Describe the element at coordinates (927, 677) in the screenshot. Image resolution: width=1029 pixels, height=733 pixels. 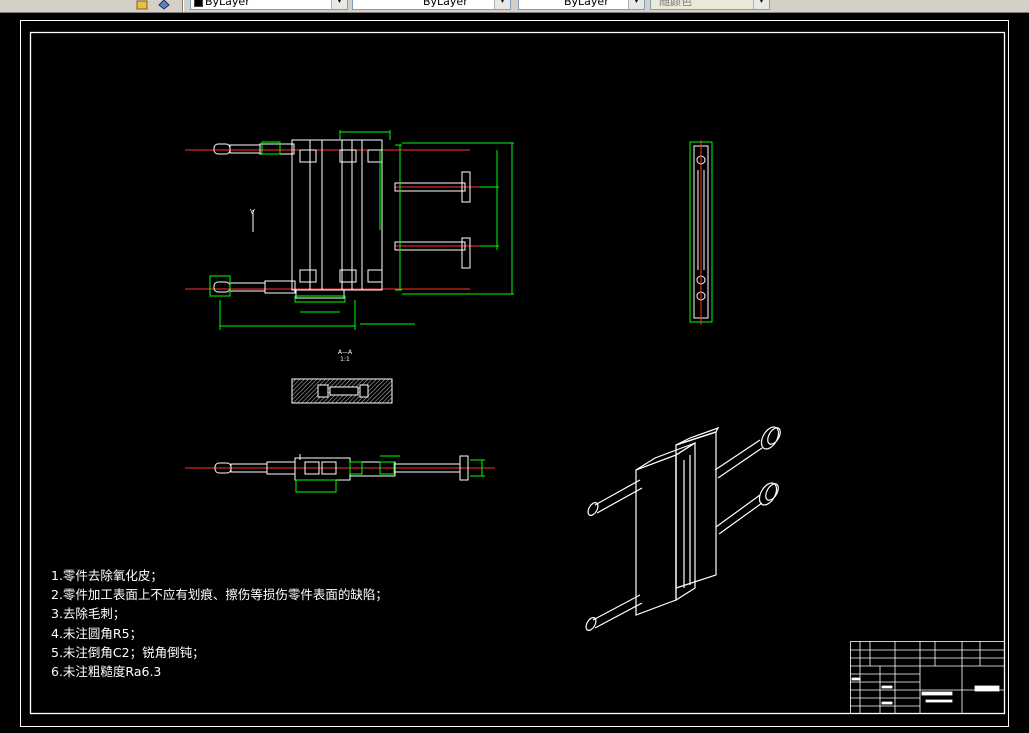
I see `title-block` at that location.